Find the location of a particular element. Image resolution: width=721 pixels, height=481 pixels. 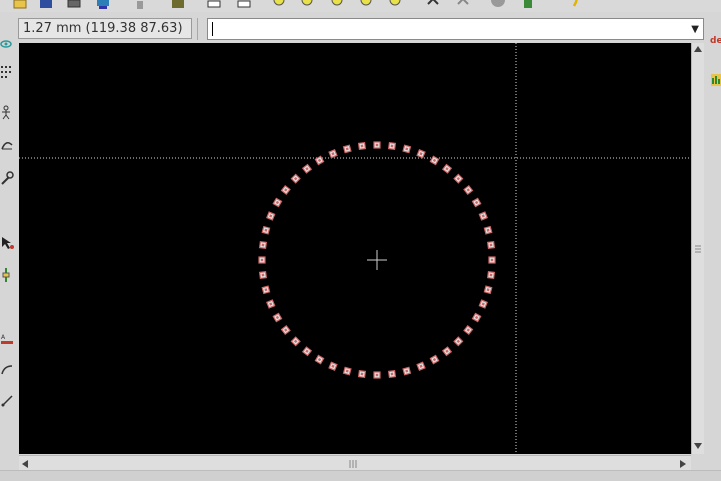

main-toolbar is located at coordinates (360, 6).